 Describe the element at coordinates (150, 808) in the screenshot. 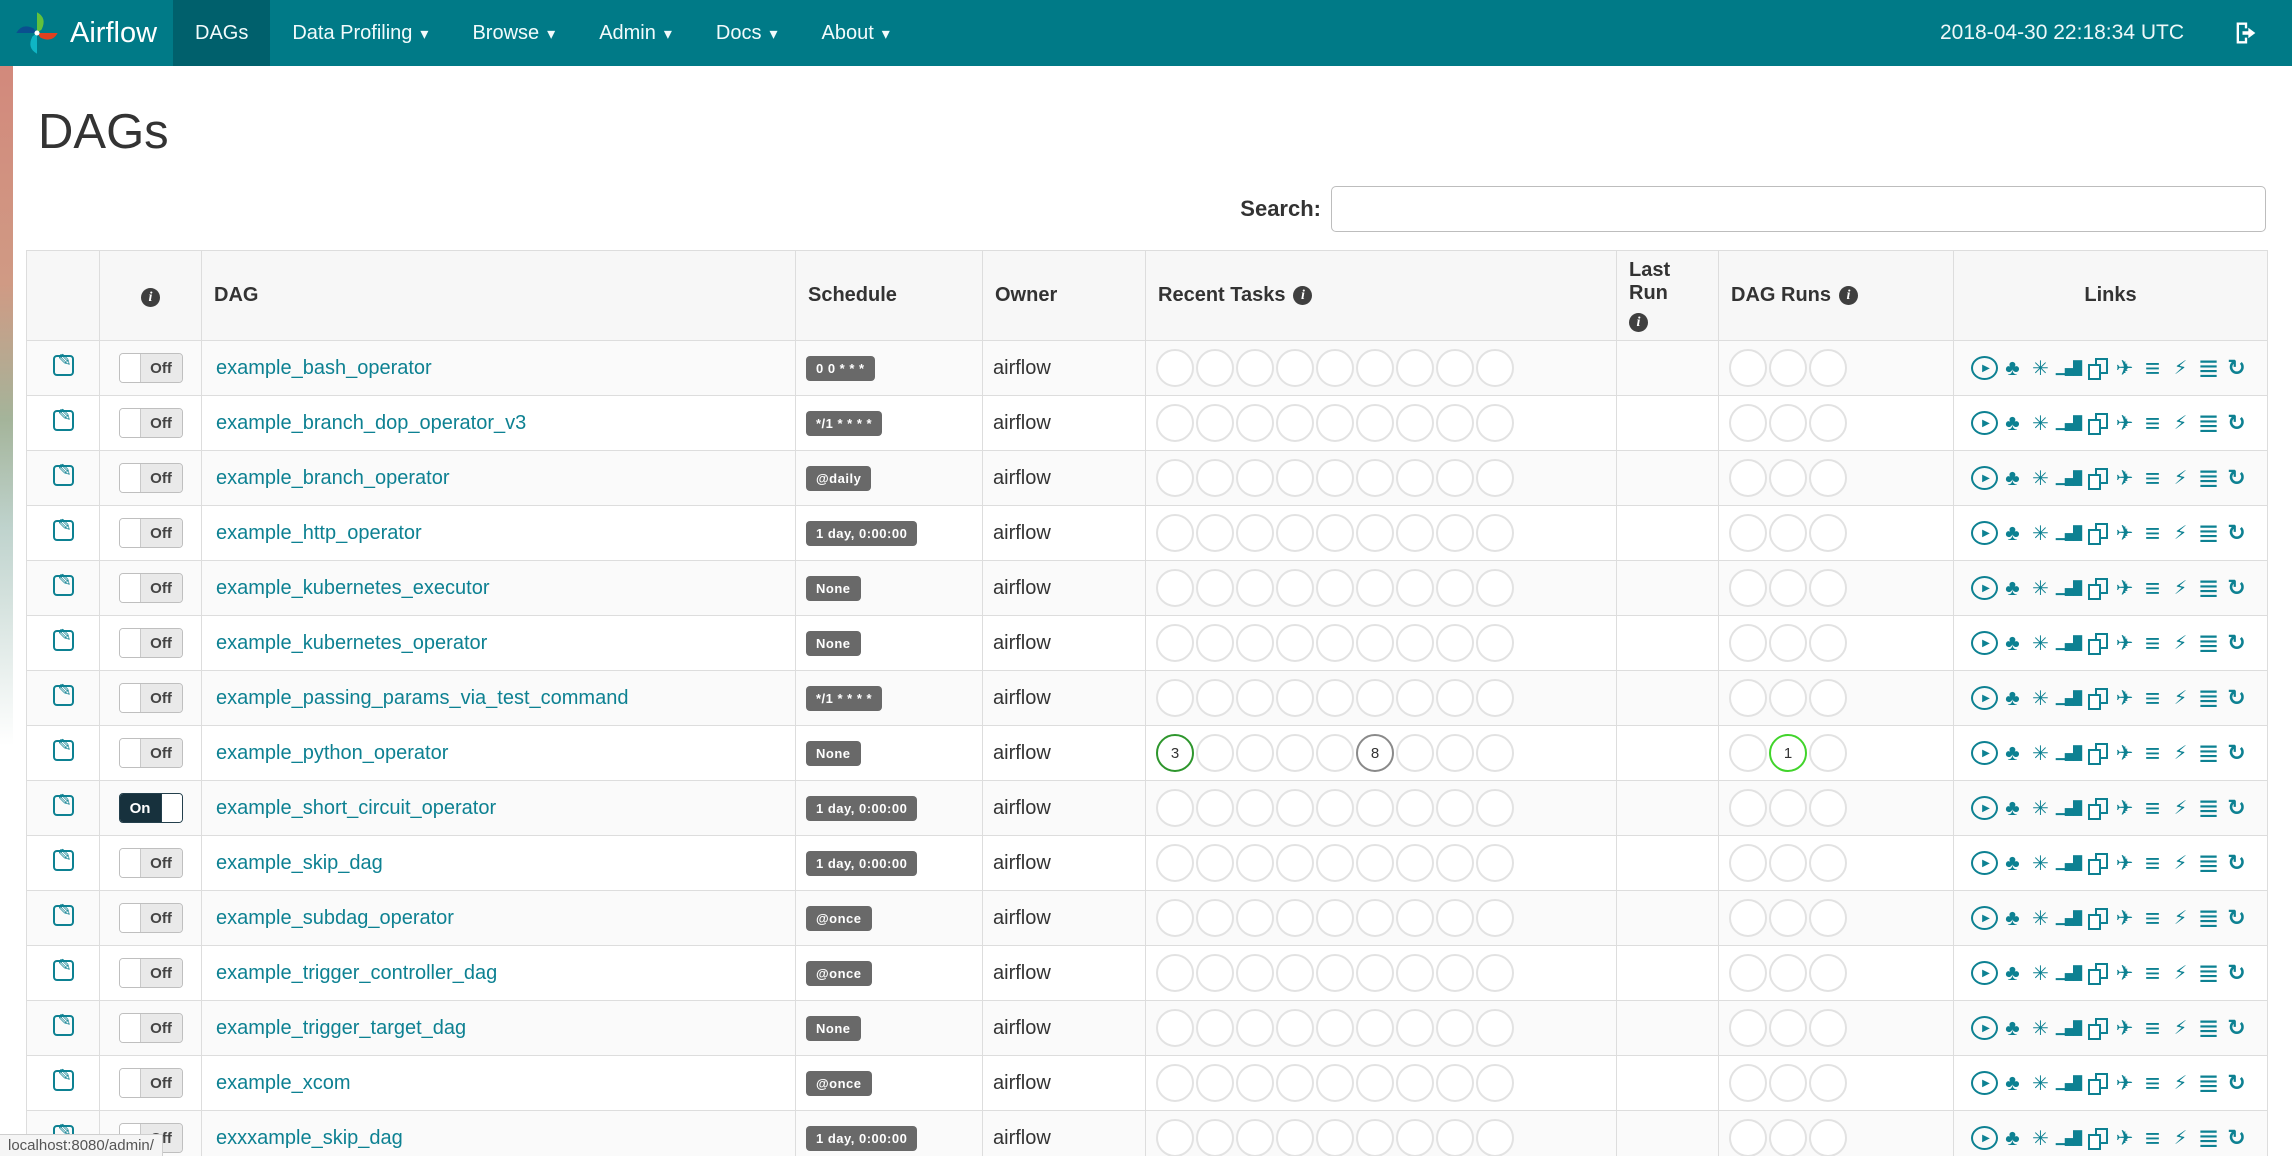

I see `dag-pause-toggle: On` at that location.